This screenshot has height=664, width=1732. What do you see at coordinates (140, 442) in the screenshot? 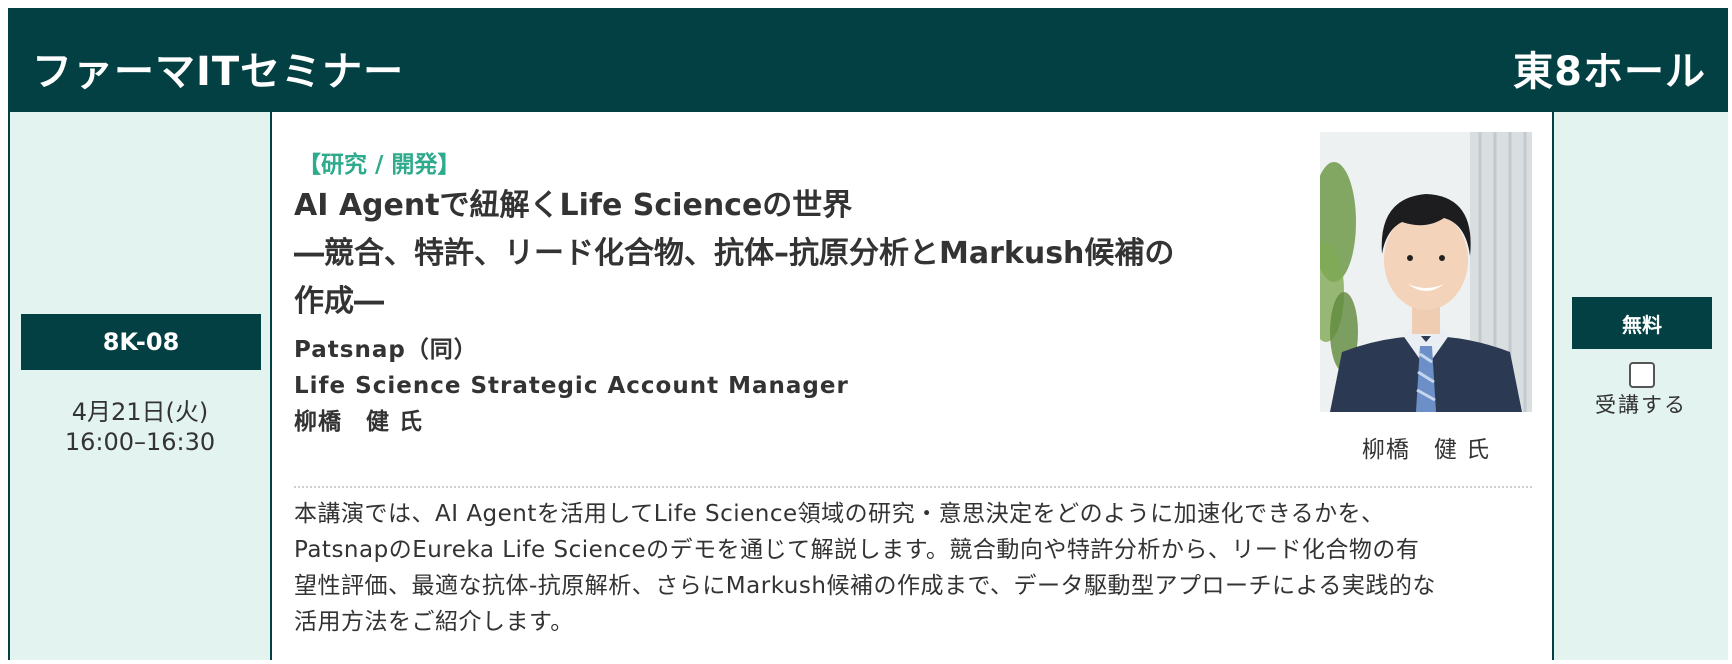
I see `session-time: 16:00–16:30` at bounding box center [140, 442].